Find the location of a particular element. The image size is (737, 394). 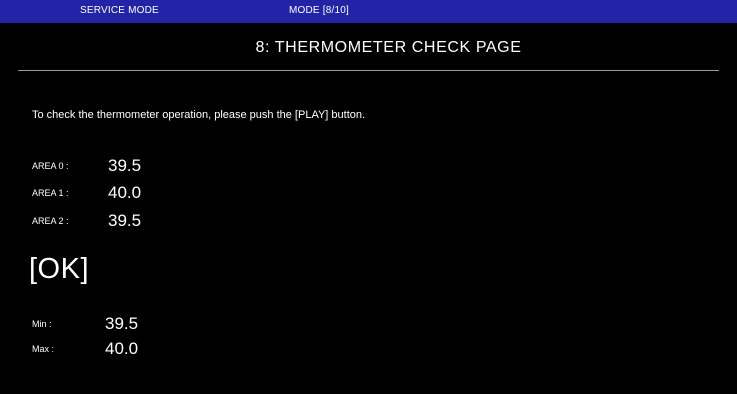

area-1-label: AREA 1 : is located at coordinates (50, 193).